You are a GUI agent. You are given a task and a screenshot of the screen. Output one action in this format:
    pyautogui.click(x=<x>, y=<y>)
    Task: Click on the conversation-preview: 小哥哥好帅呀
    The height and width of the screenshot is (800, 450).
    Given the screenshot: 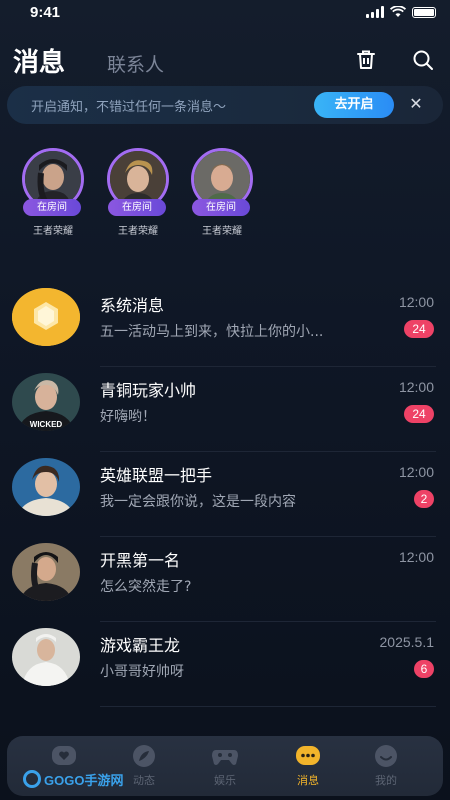 What is the action you would take?
    pyautogui.click(x=142, y=672)
    